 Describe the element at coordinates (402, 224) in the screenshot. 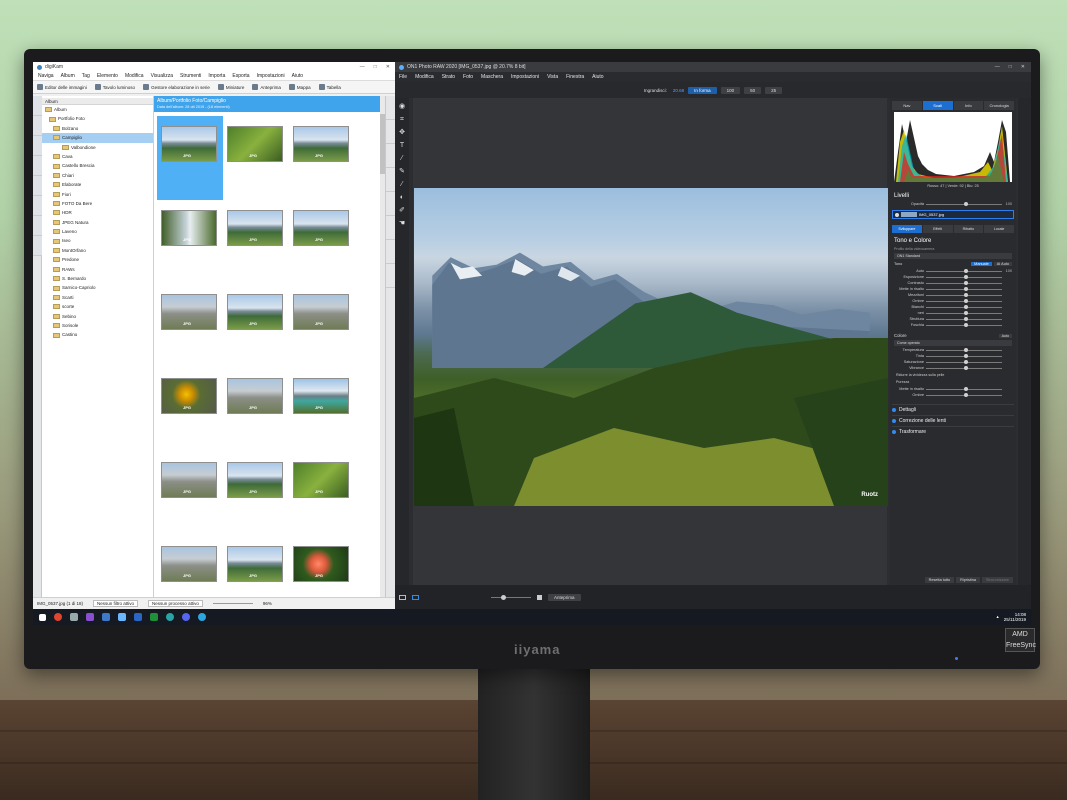

I see `hand-icon: ☚` at that location.